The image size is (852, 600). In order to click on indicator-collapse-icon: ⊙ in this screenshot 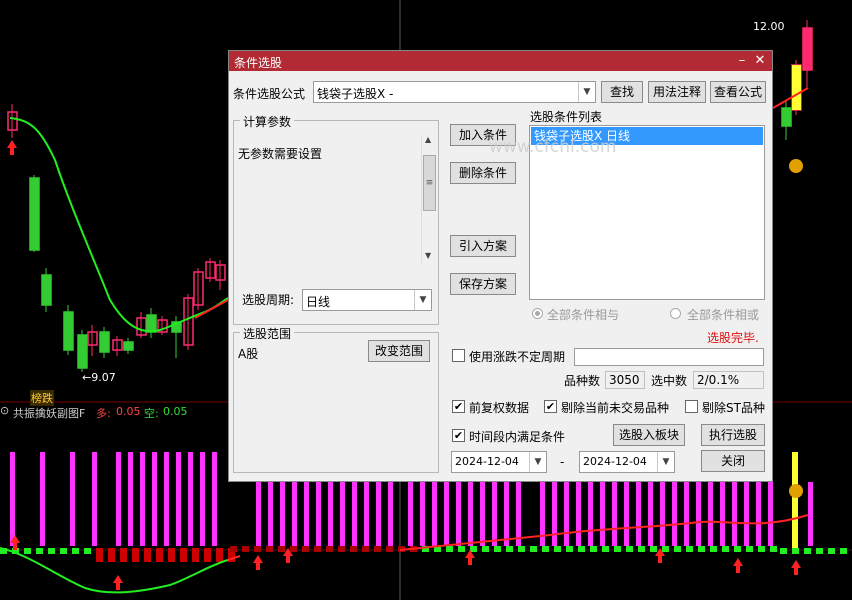, I will do `click(4, 410)`.